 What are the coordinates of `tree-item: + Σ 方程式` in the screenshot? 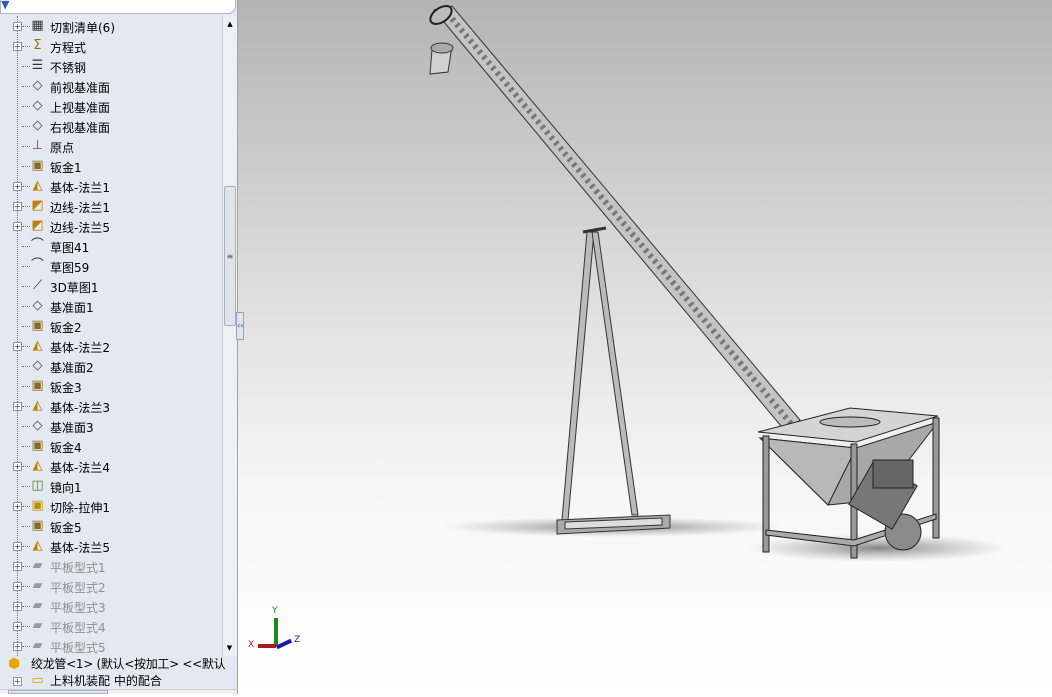 It's located at (110, 46).